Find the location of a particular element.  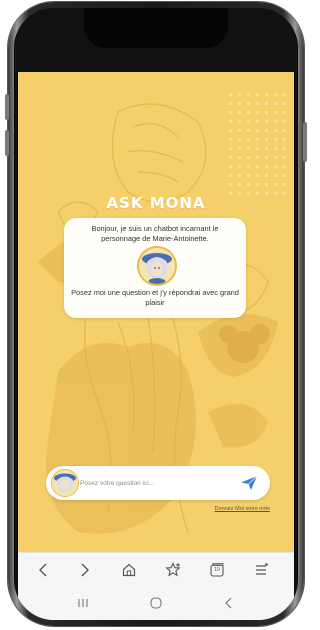

volume-up-button is located at coordinates (7, 107).